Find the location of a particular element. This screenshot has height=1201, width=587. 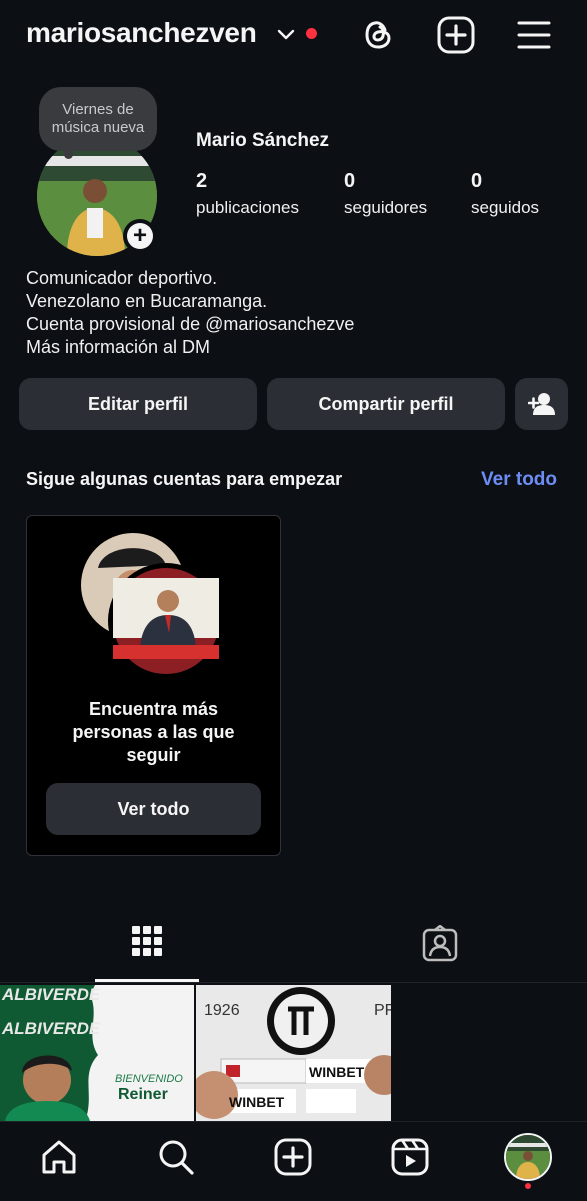

discover-people-button is located at coordinates (541, 404).